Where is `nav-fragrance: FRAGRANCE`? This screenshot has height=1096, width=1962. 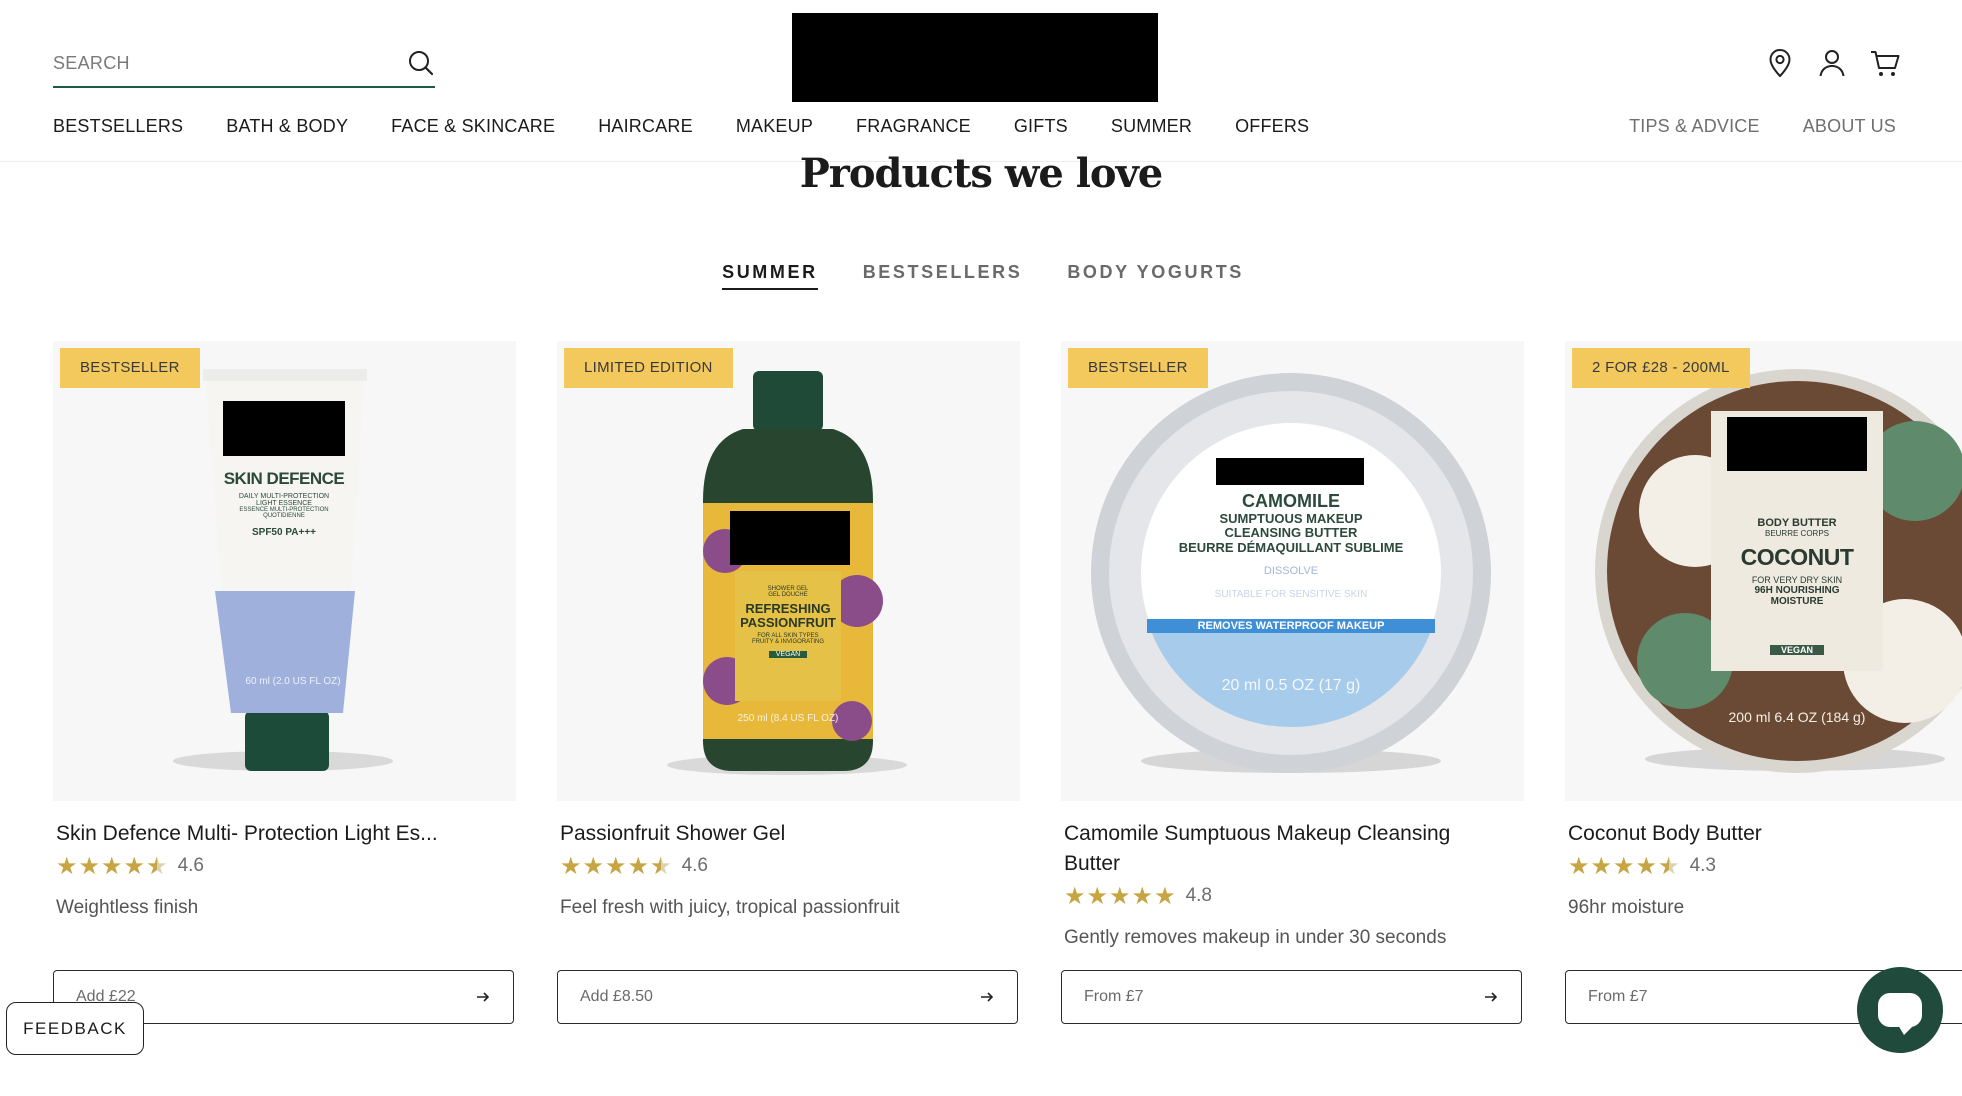 nav-fragrance: FRAGRANCE is located at coordinates (913, 126).